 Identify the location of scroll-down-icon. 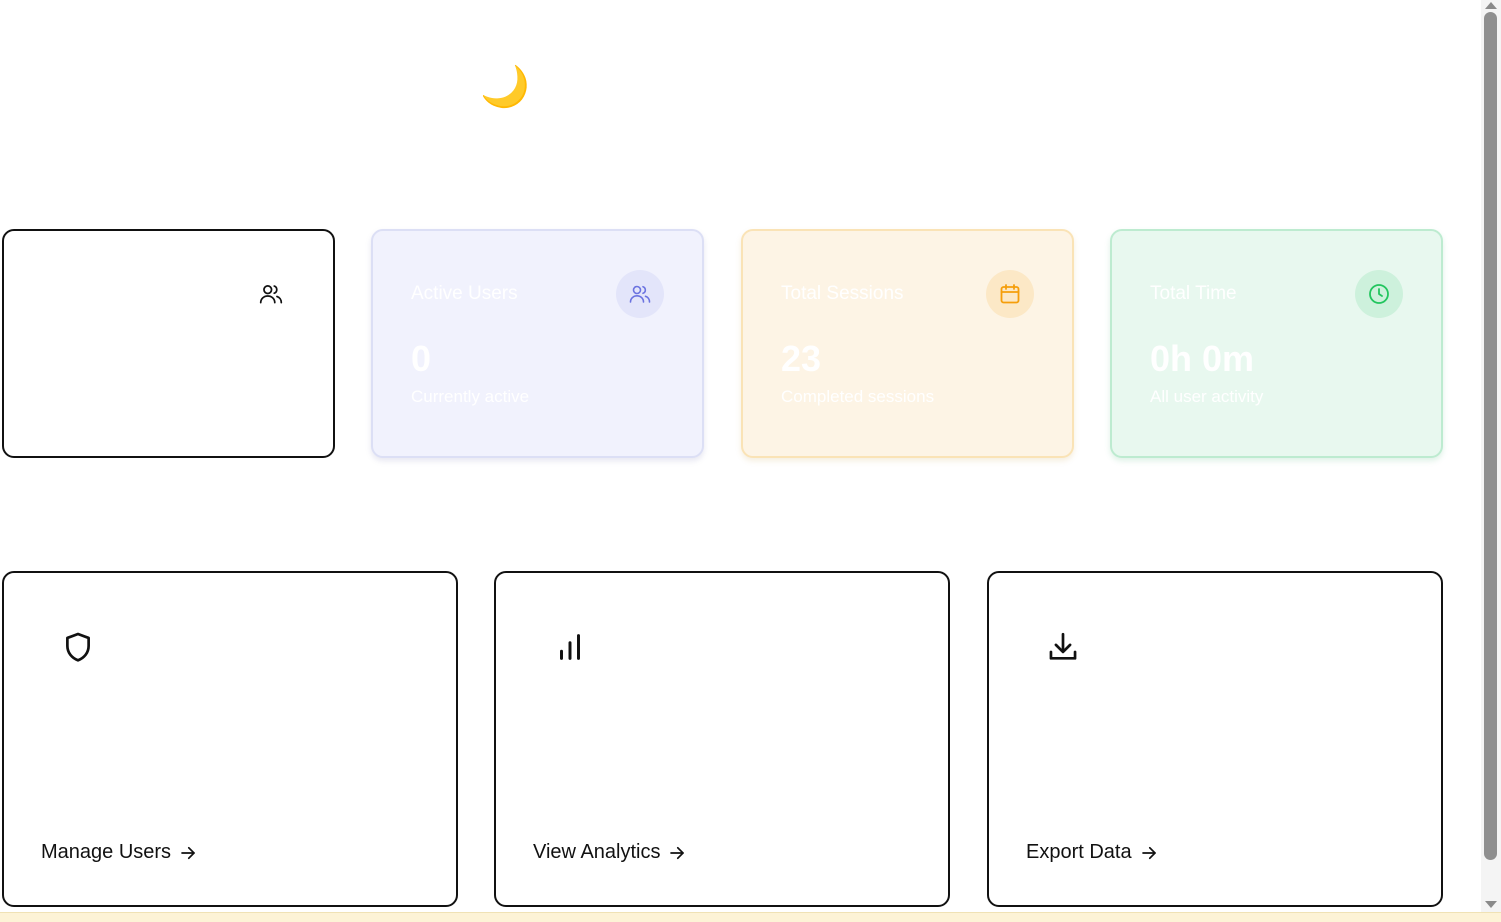
(1491, 904).